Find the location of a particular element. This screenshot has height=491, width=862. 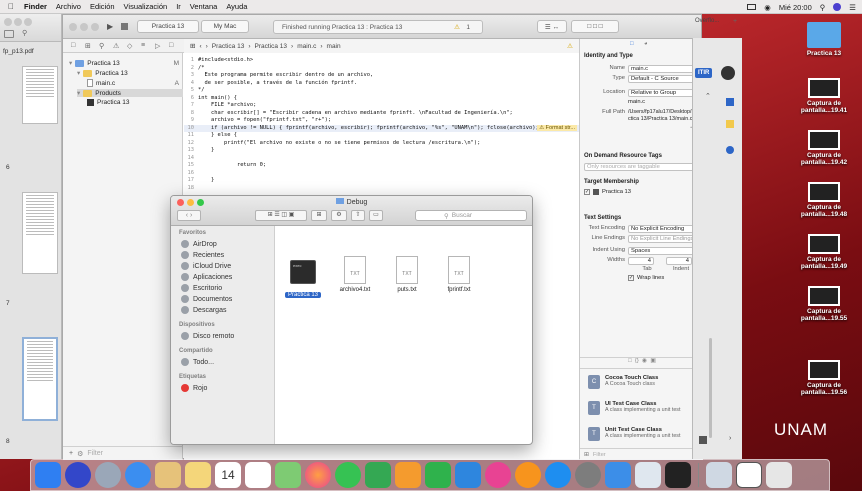

reminders-icon is located at coordinates (258, 475).